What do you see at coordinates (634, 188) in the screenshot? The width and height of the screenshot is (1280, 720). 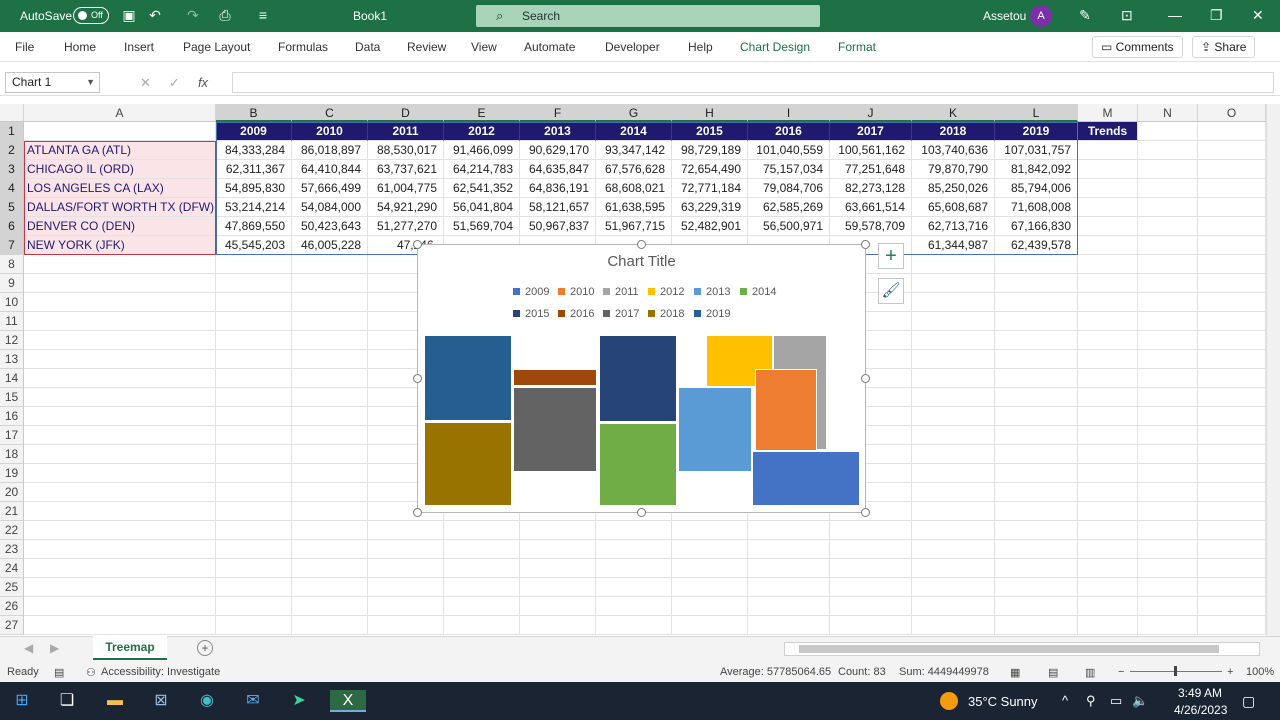 I see `value-cell: 68,608,021` at bounding box center [634, 188].